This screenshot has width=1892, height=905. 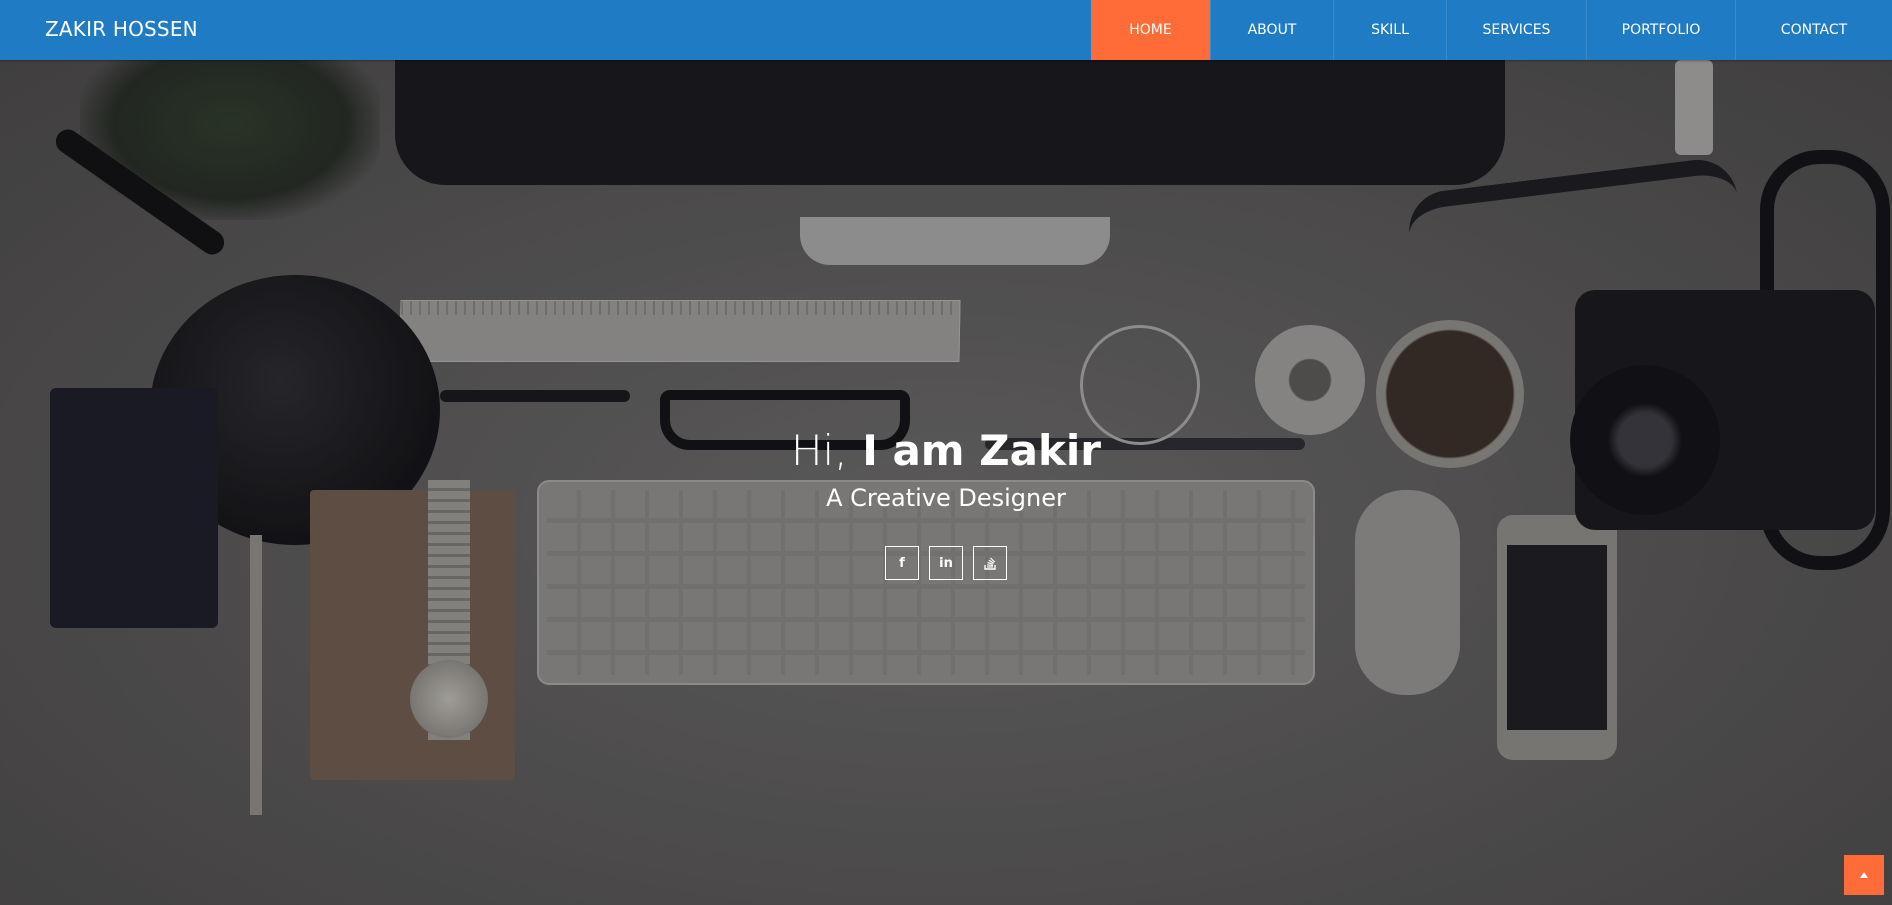 I want to click on hero-title-greeting: Hi,, so click(x=819, y=450).